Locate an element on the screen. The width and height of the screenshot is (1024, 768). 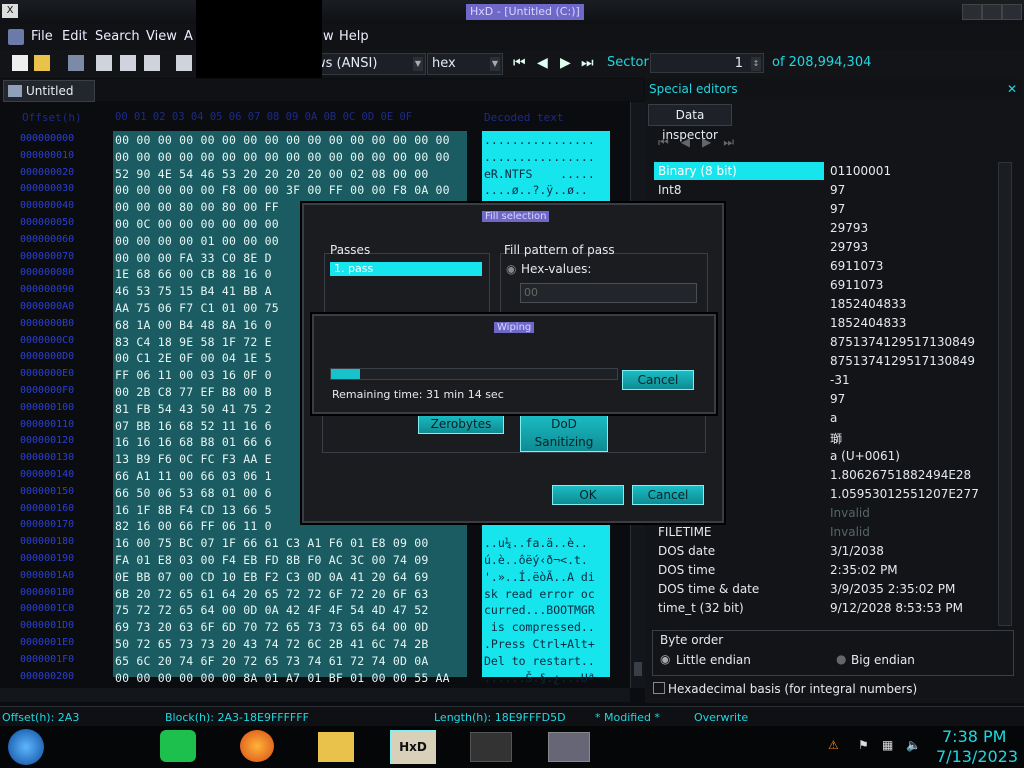
hex-row: 13 B9 F6 0C FC F3 AA E is located at coordinates (193, 459).